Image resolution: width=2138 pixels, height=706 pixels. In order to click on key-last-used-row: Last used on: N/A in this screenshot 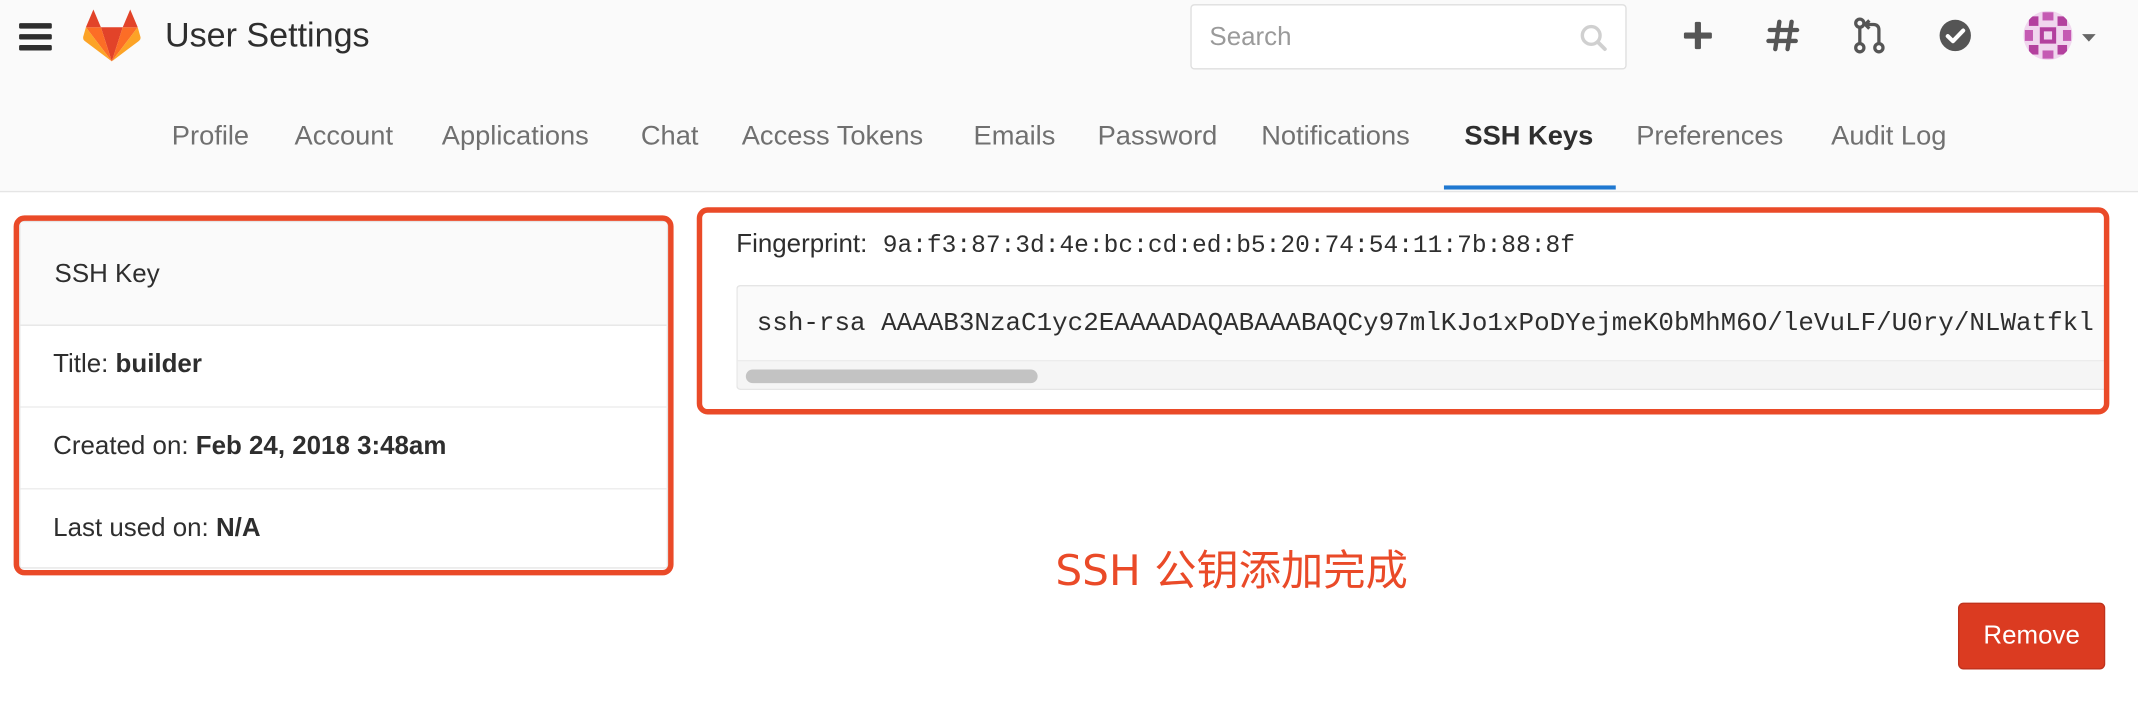, I will do `click(343, 527)`.